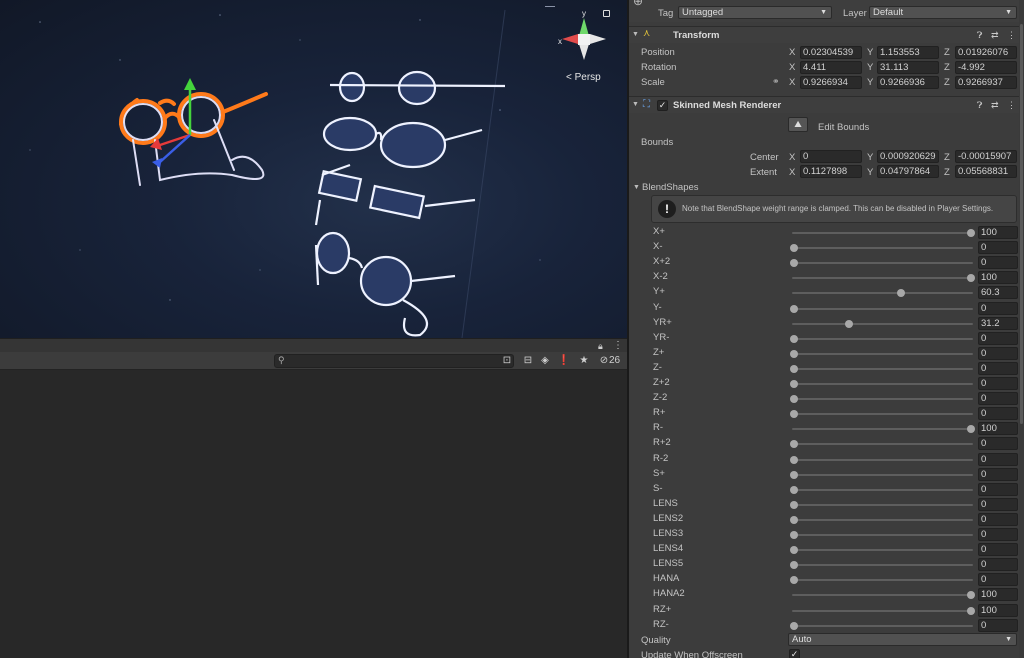 The image size is (1024, 658). Describe the element at coordinates (636, 187) in the screenshot. I see `blendshapes-foldout-icon: ▼` at that location.